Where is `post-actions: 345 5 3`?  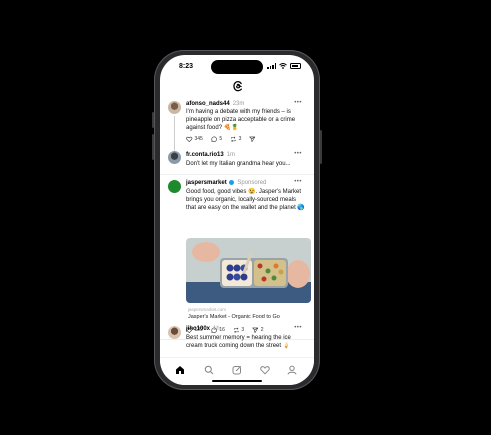 post-actions: 345 5 3 is located at coordinates (221, 139).